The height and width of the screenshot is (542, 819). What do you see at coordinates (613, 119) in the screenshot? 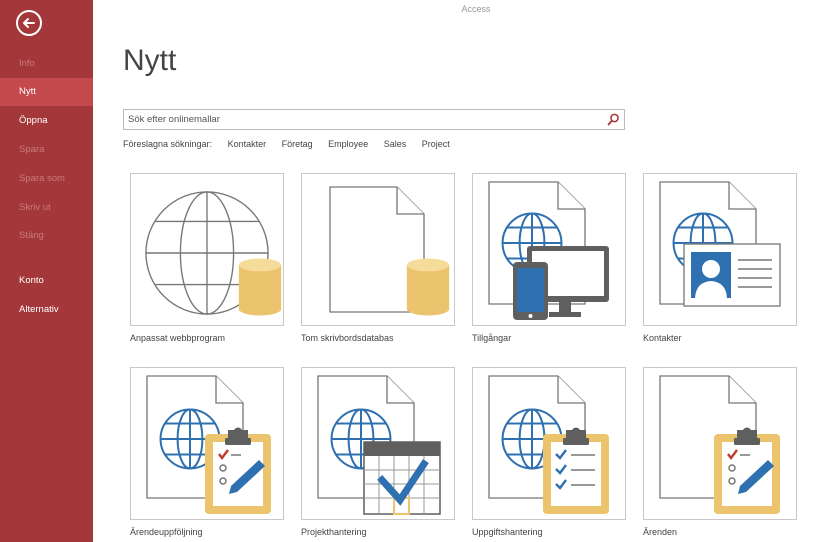
I see `search-icon` at bounding box center [613, 119].